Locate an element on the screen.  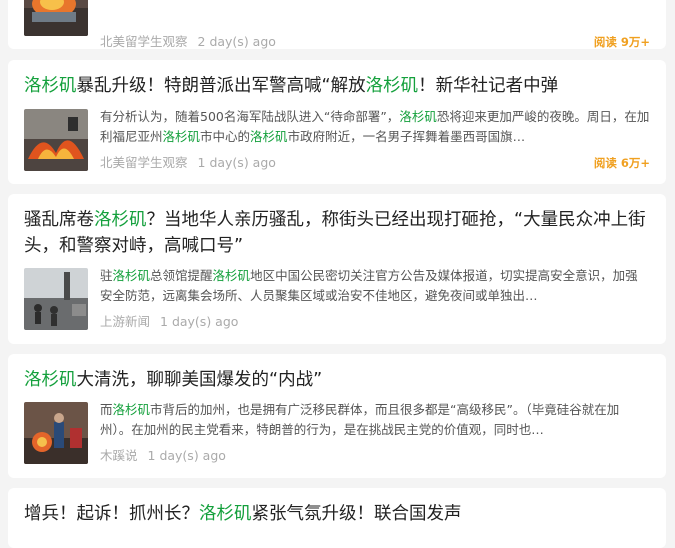
text-segment: ICE 强配 is located at coordinates (124, 0).